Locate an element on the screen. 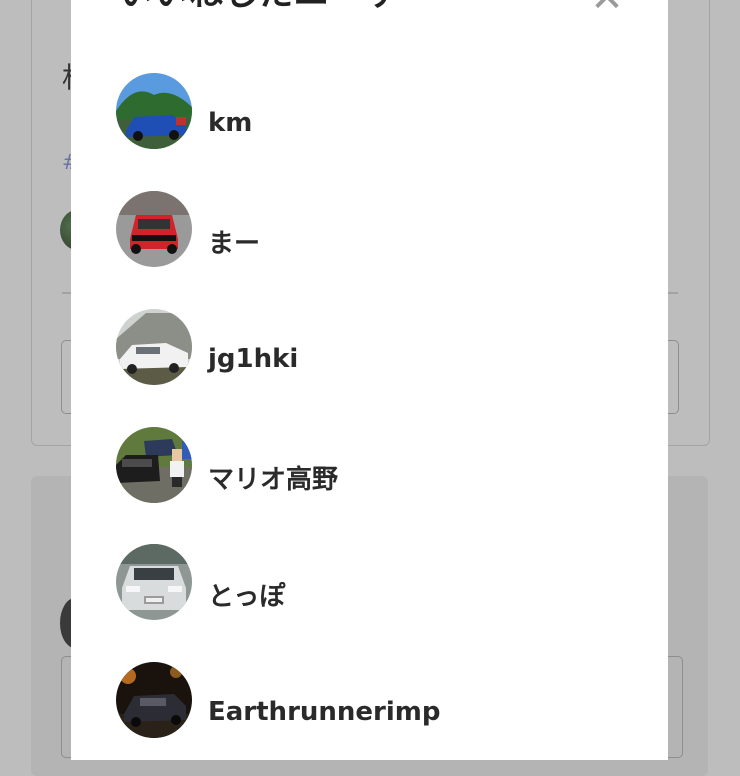  avatar-photo-white-sedan-garage is located at coordinates (154, 347).